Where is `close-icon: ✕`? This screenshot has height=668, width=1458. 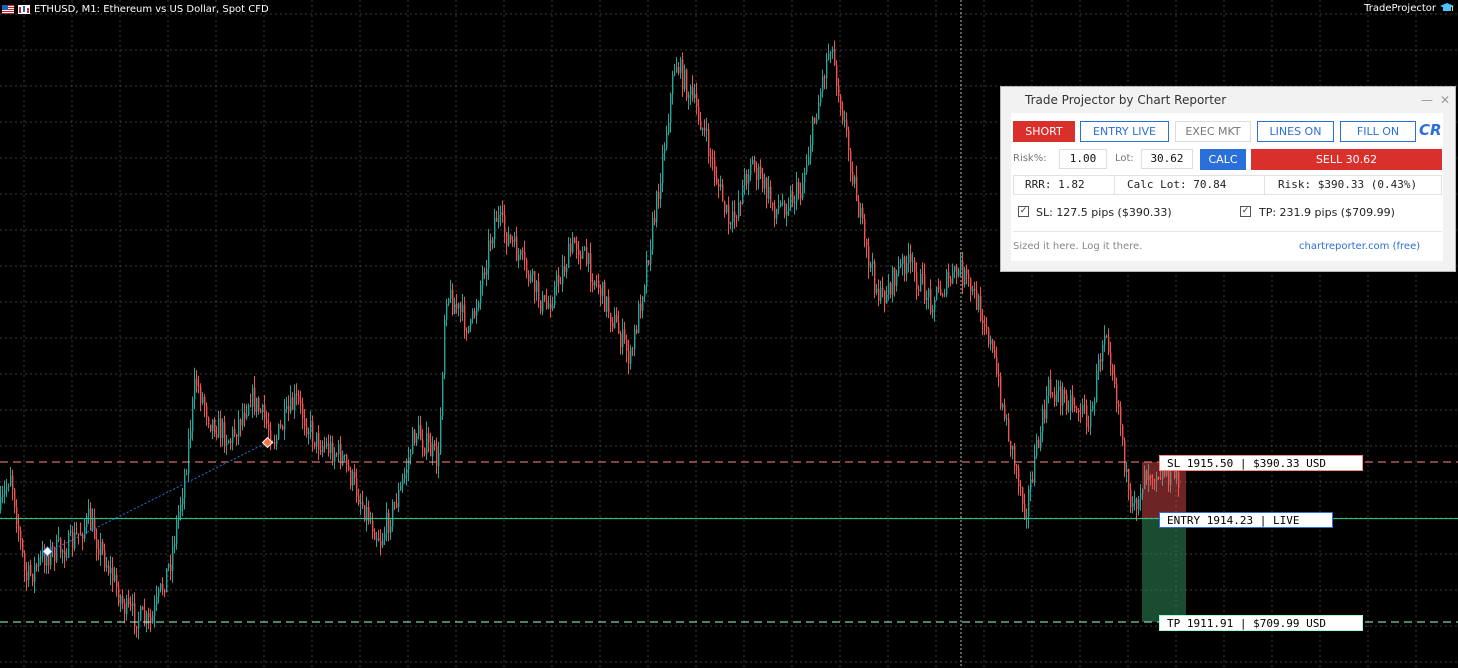
close-icon: ✕ is located at coordinates (1445, 100).